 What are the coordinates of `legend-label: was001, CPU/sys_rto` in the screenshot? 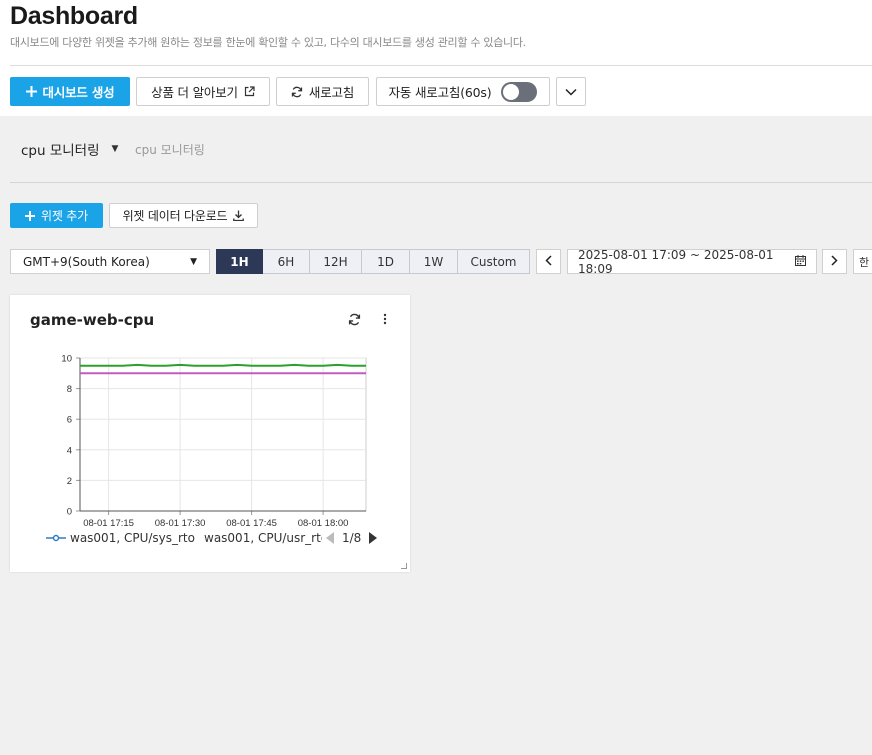 It's located at (132, 538).